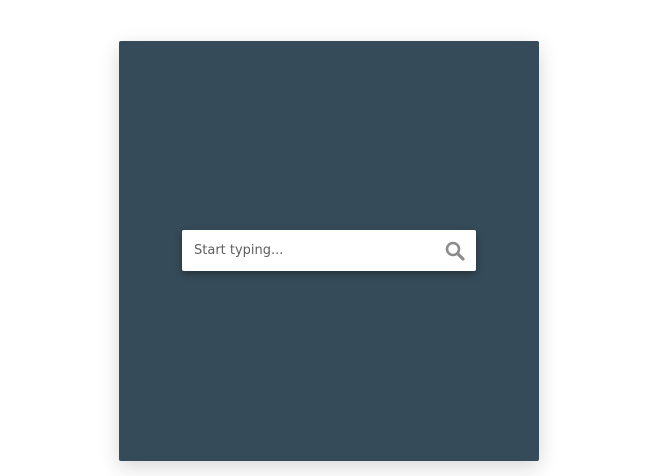 The height and width of the screenshot is (476, 649). Describe the element at coordinates (455, 251) in the screenshot. I see `search-icon` at that location.